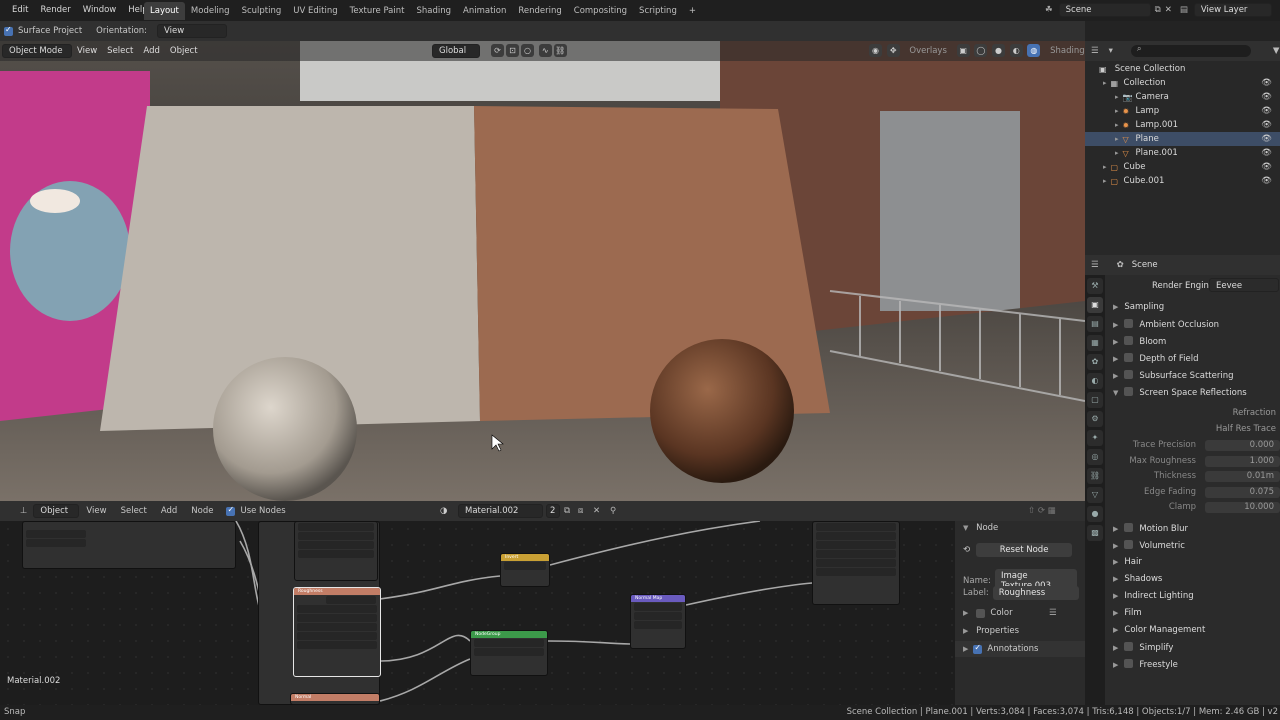 The height and width of the screenshot is (720, 1280). What do you see at coordinates (1095, 51) in the screenshot?
I see `outliner-editor-icon: ☰` at bounding box center [1095, 51].